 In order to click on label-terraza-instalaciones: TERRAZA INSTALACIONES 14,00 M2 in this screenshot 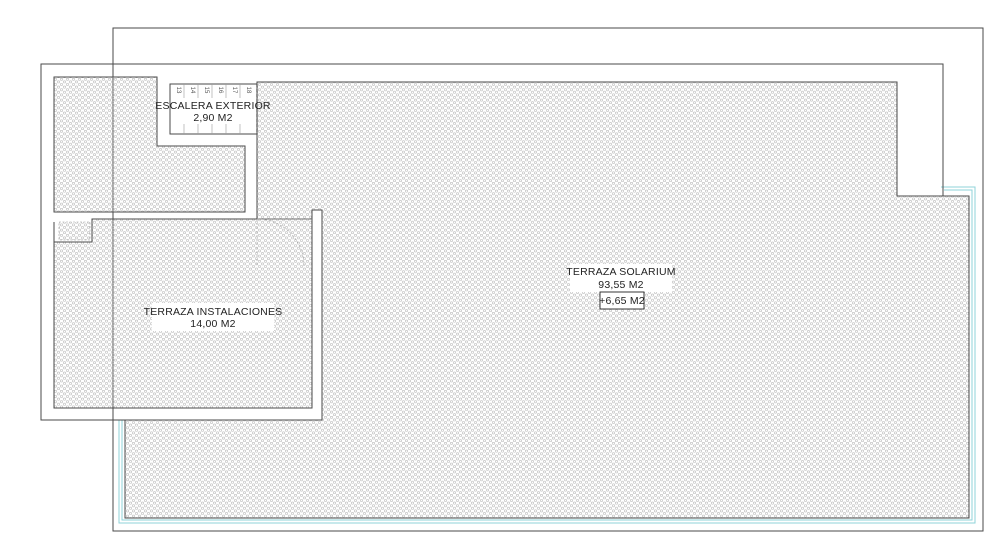, I will do `click(213, 317)`.